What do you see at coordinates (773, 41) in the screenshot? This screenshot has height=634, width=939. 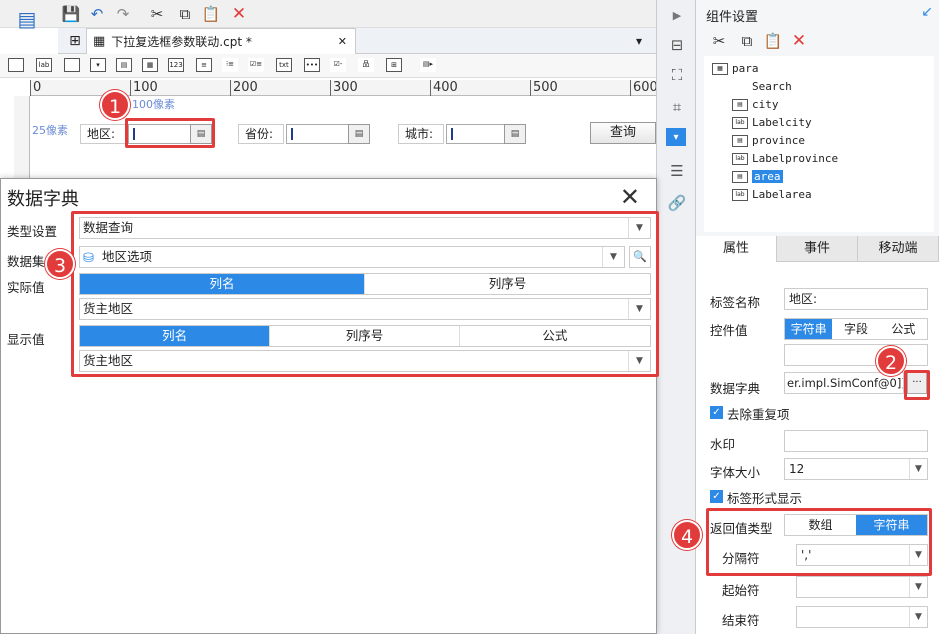 I see `panel-paste-icon: 📋` at bounding box center [773, 41].